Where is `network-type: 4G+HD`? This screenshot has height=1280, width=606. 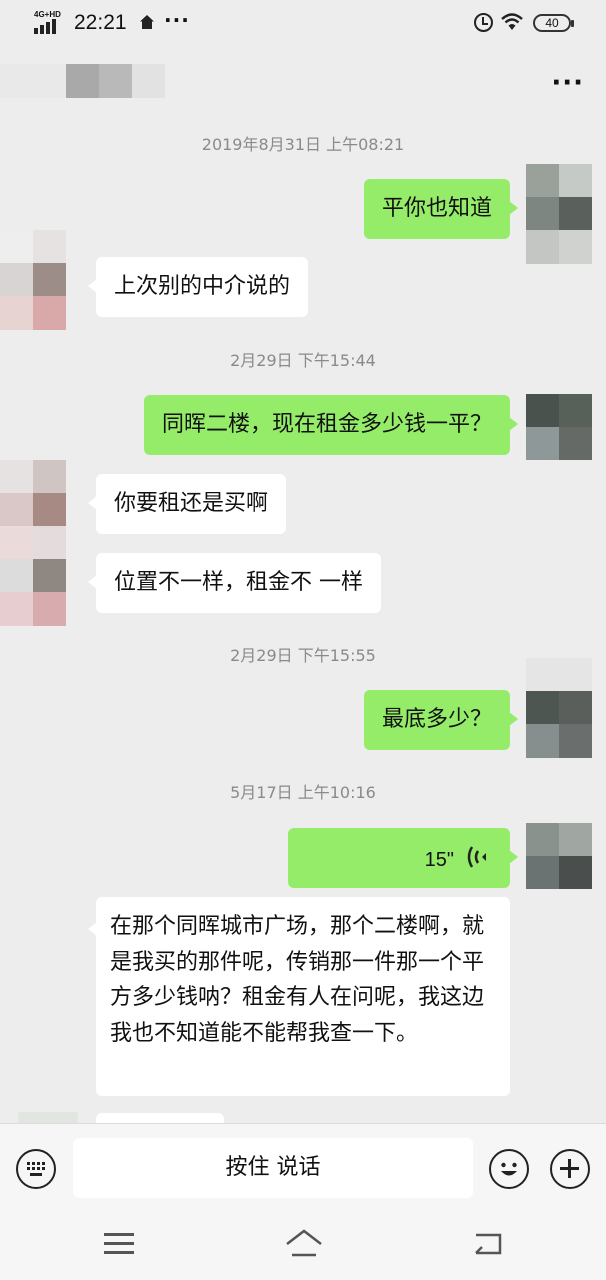 network-type: 4G+HD is located at coordinates (47, 14).